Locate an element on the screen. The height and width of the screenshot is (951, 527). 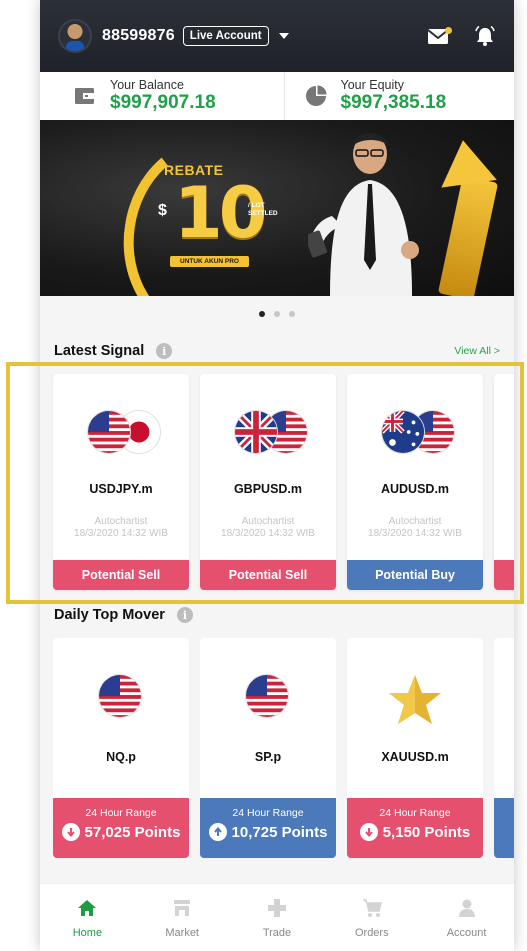
pair-name: AUDUSD.m is located at coordinates (415, 489).